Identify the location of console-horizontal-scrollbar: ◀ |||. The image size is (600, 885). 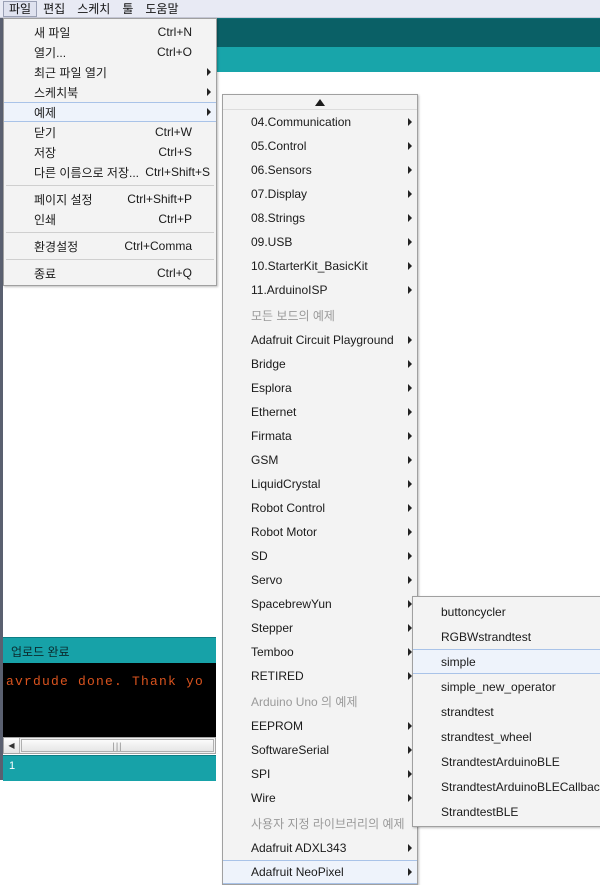
(109, 745).